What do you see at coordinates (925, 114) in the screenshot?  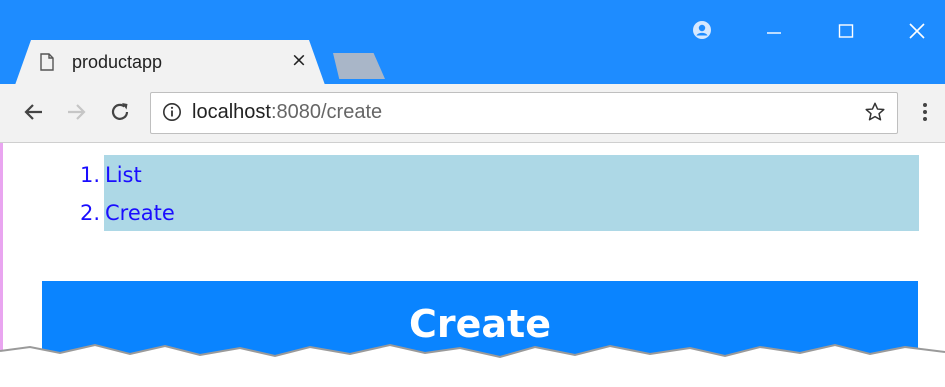 I see `more-vert-icon` at bounding box center [925, 114].